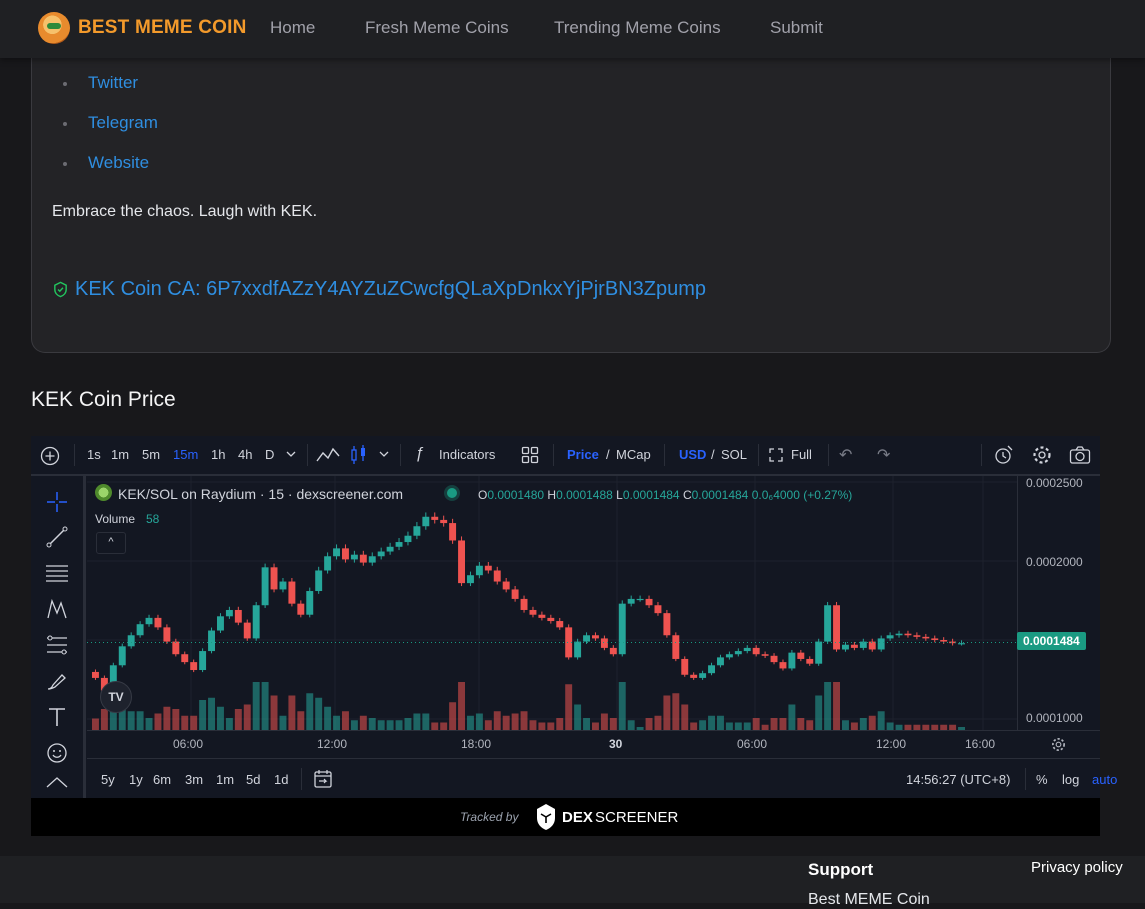 The width and height of the screenshot is (1145, 909). I want to click on page-footer: Support Best MEME Coin Privacy policy, so click(572, 882).